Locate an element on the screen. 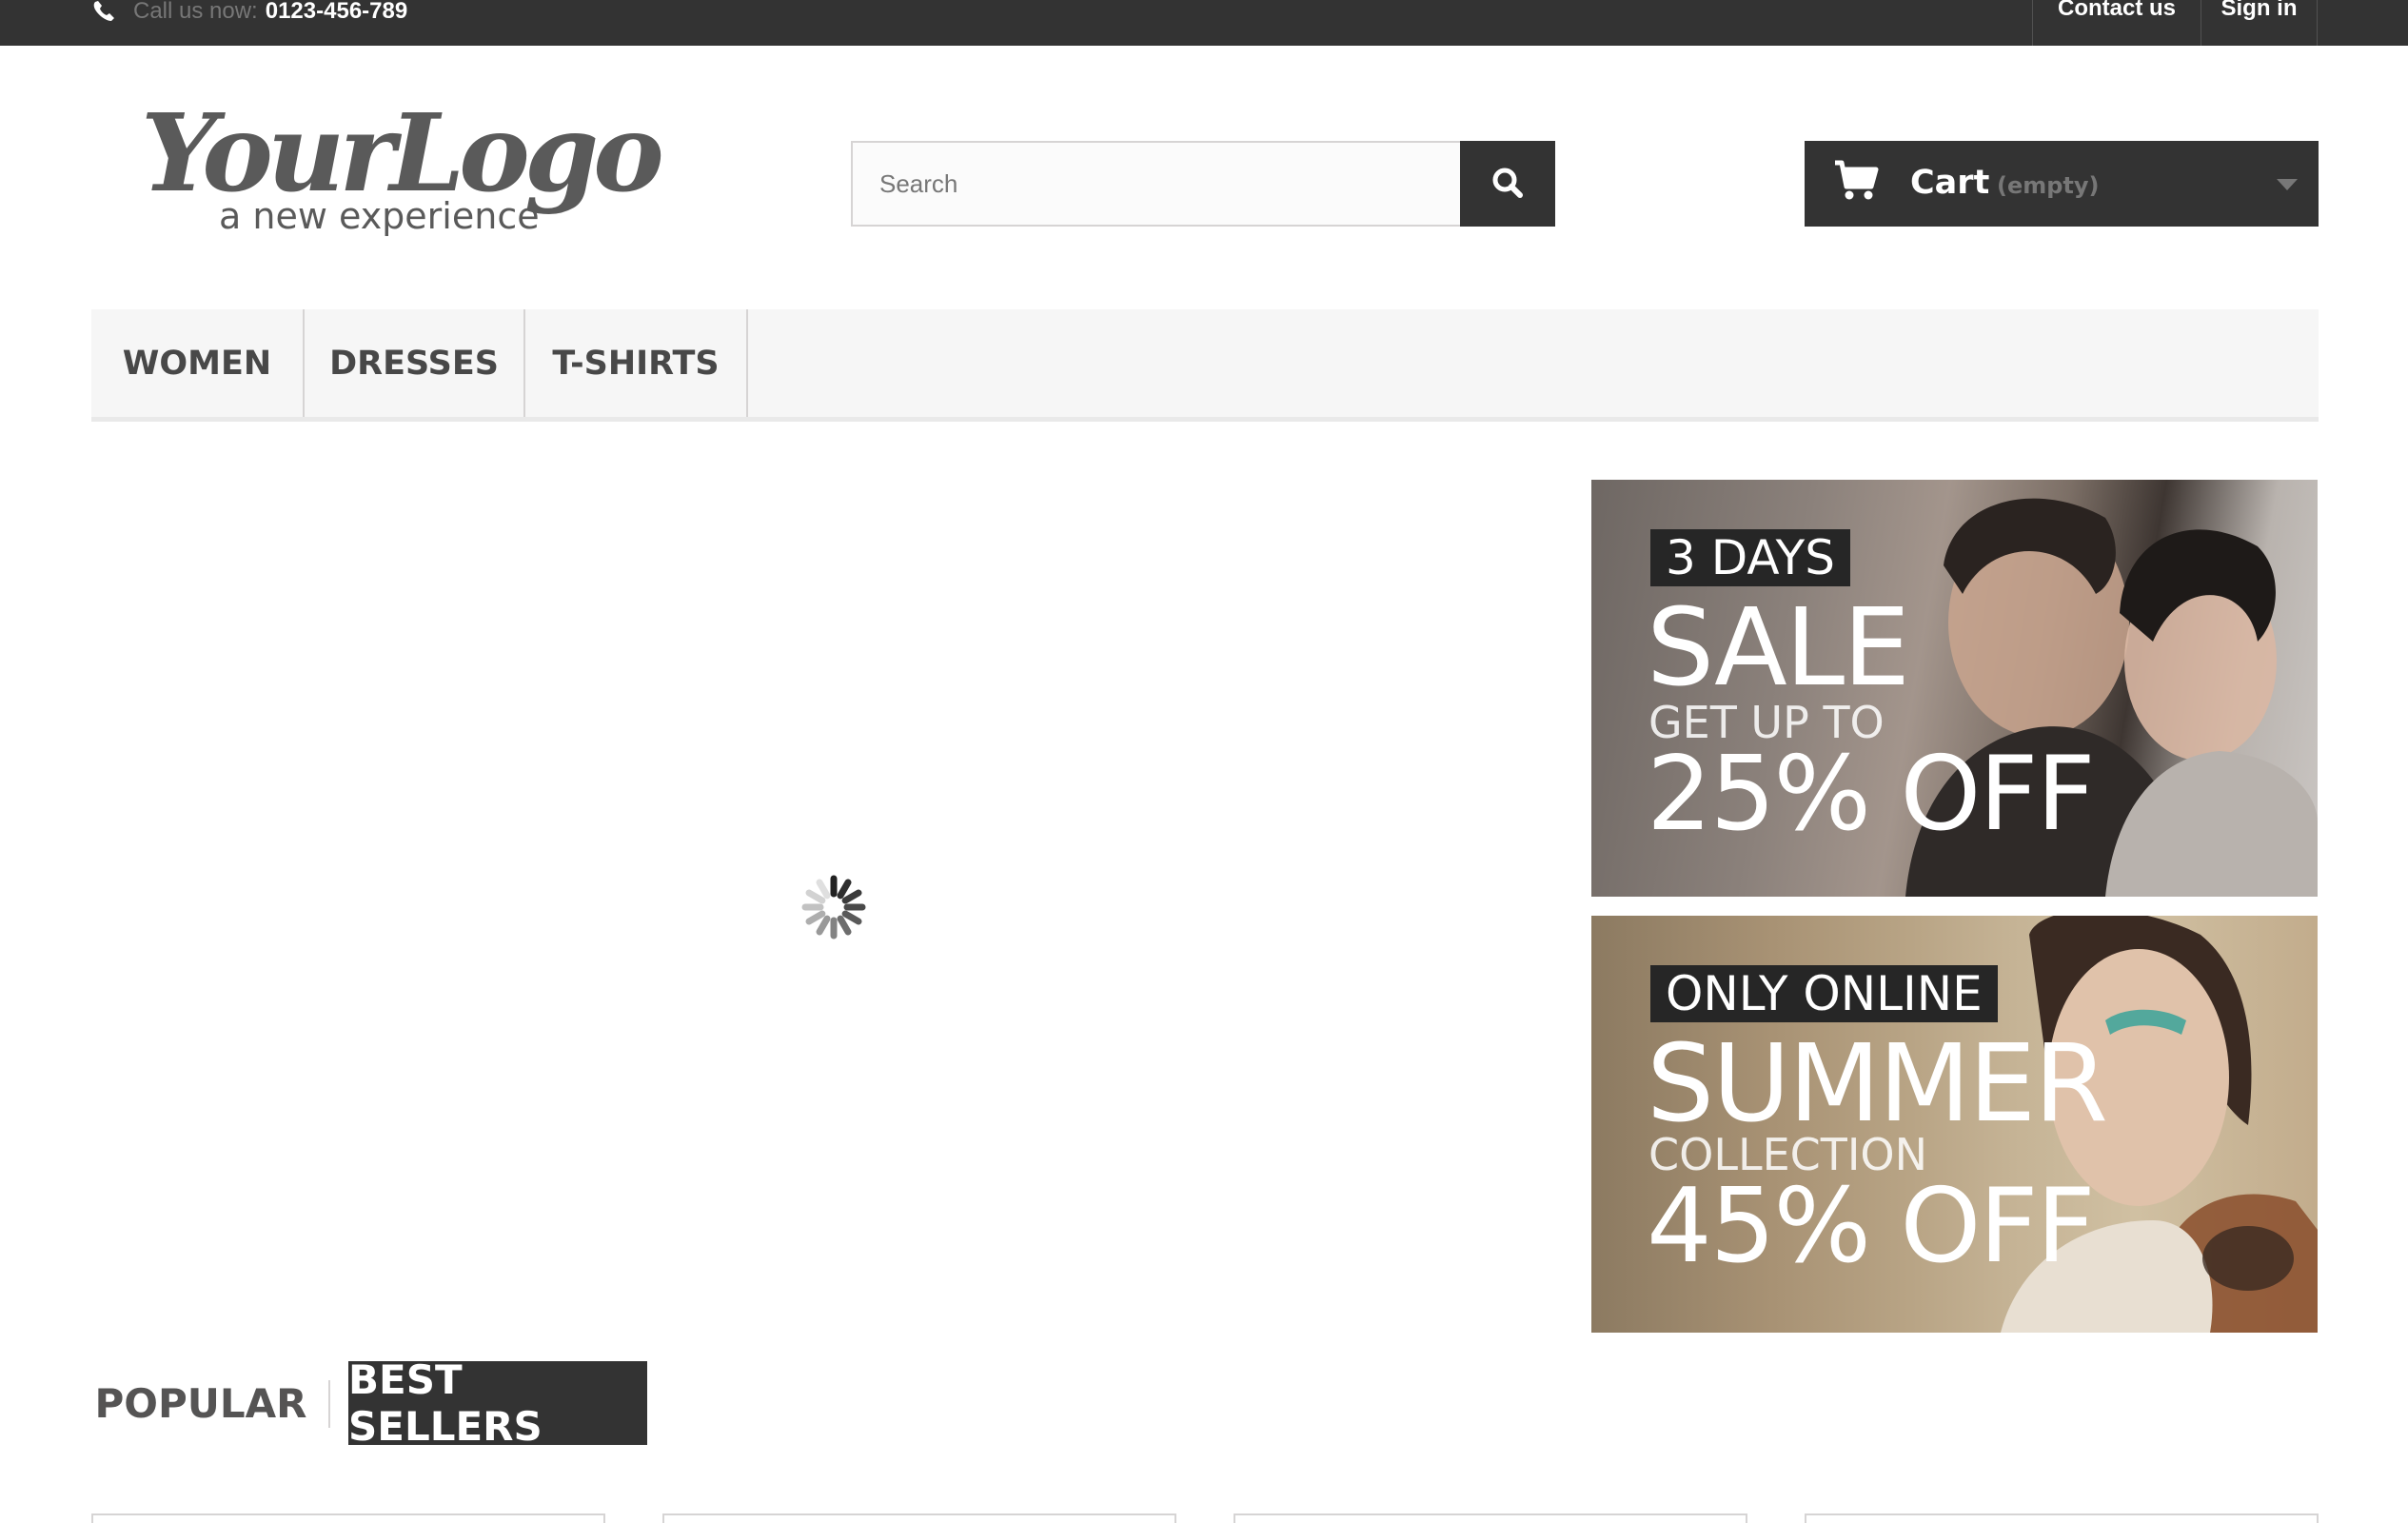 The height and width of the screenshot is (1523, 2408). contact-us-link: Contact us is located at coordinates (2116, 23).